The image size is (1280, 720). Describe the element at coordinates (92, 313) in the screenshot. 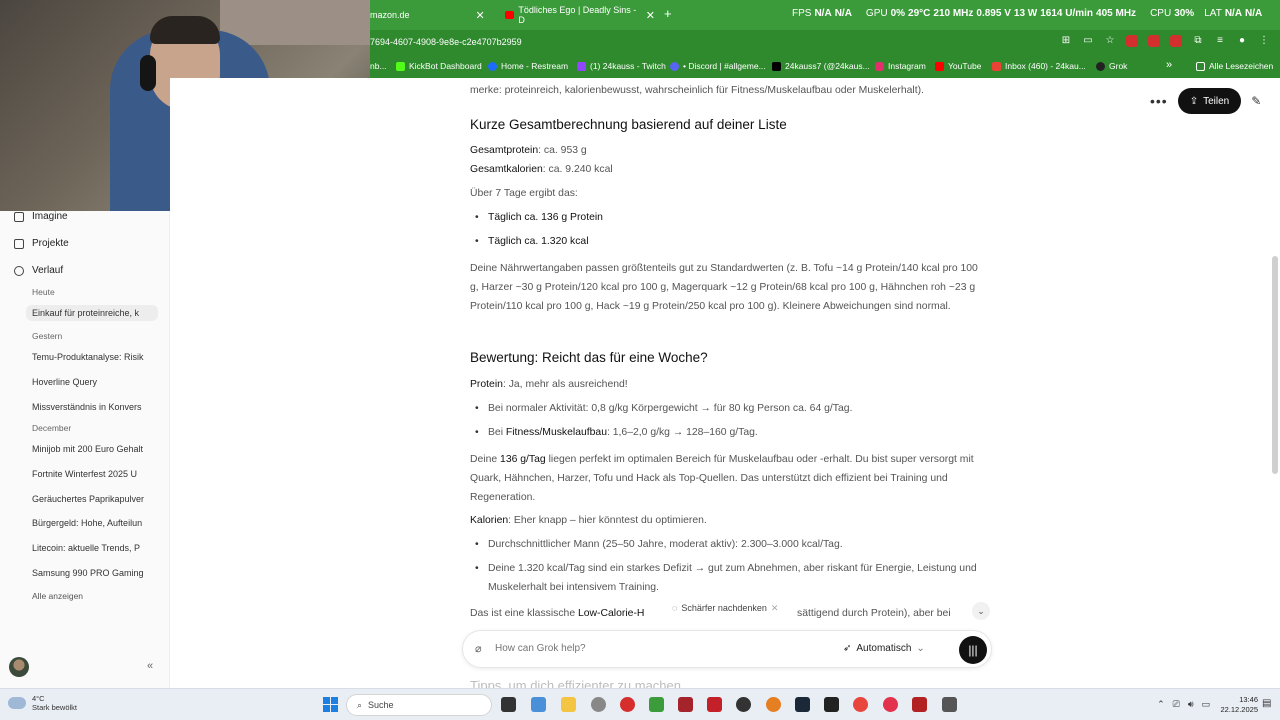

I see `history-item: Einkauf für proteinreiche, k` at that location.